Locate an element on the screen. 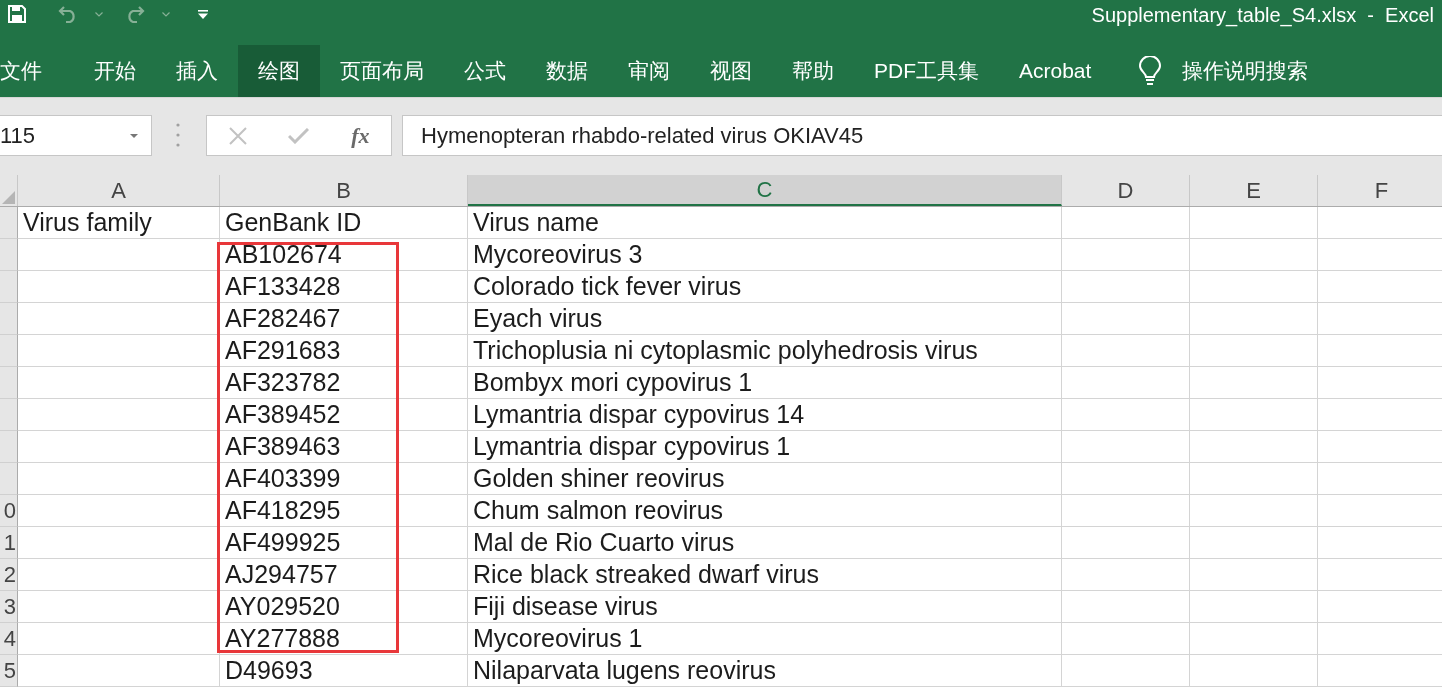 The image size is (1442, 687). ribbon-tab: 公式 is located at coordinates (485, 71).